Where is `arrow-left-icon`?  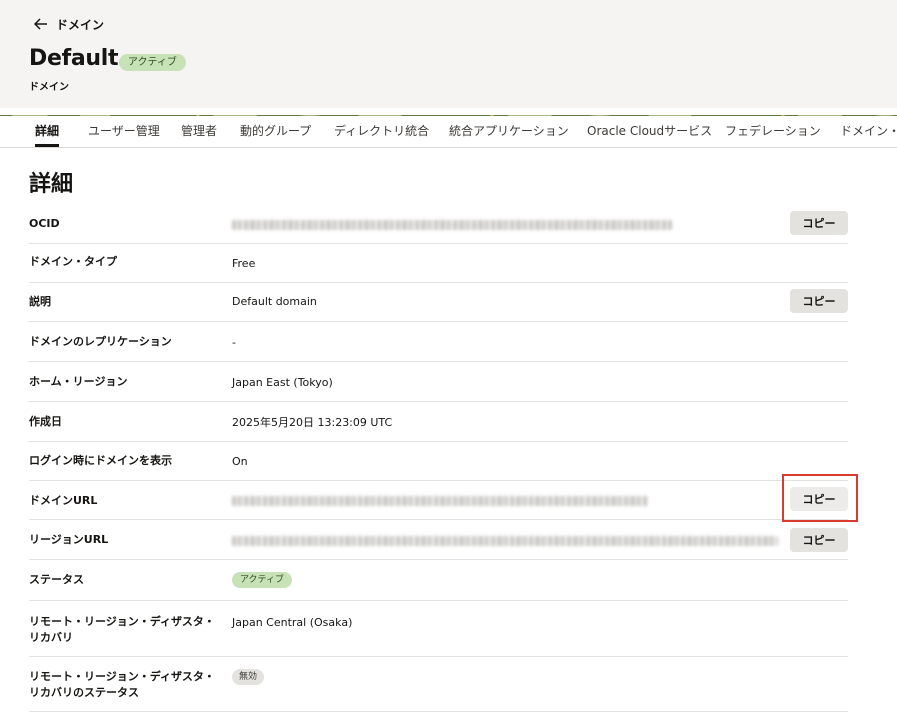
arrow-left-icon is located at coordinates (41, 24).